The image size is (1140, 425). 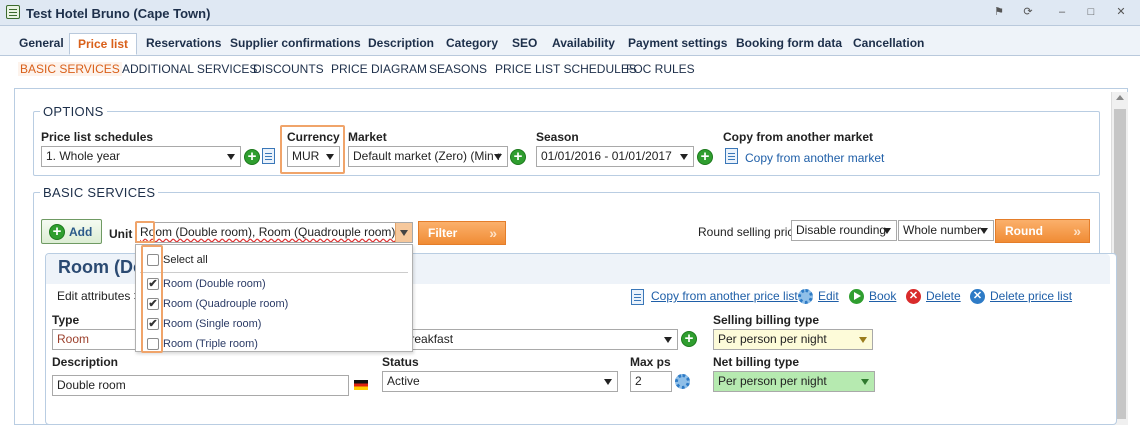 What do you see at coordinates (731, 156) in the screenshot?
I see `copy-market-icon` at bounding box center [731, 156].